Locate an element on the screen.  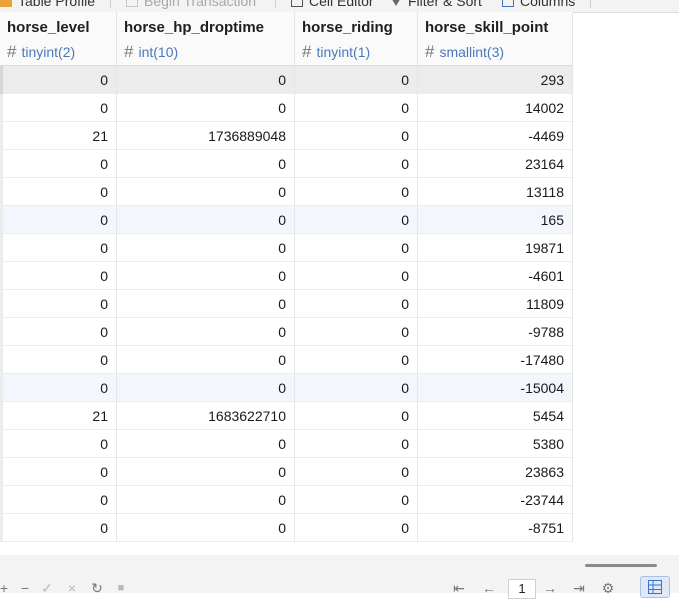
remove-icon: − is located at coordinates (25, 588).